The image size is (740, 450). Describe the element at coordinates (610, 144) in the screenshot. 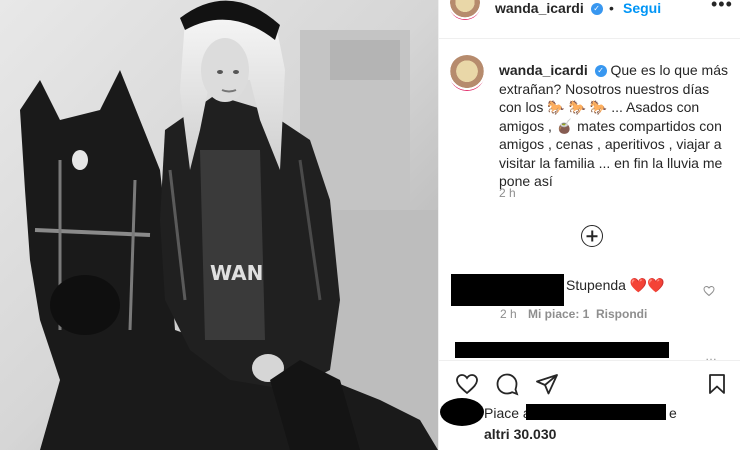

I see `caption-line-4: amigos , cenas , aperitivos , viajar a` at that location.